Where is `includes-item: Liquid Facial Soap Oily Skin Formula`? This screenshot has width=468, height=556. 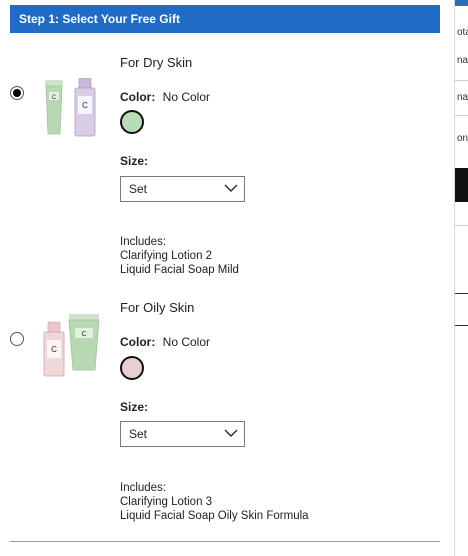
includes-item: Liquid Facial Soap Oily Skin Formula is located at coordinates (214, 516).